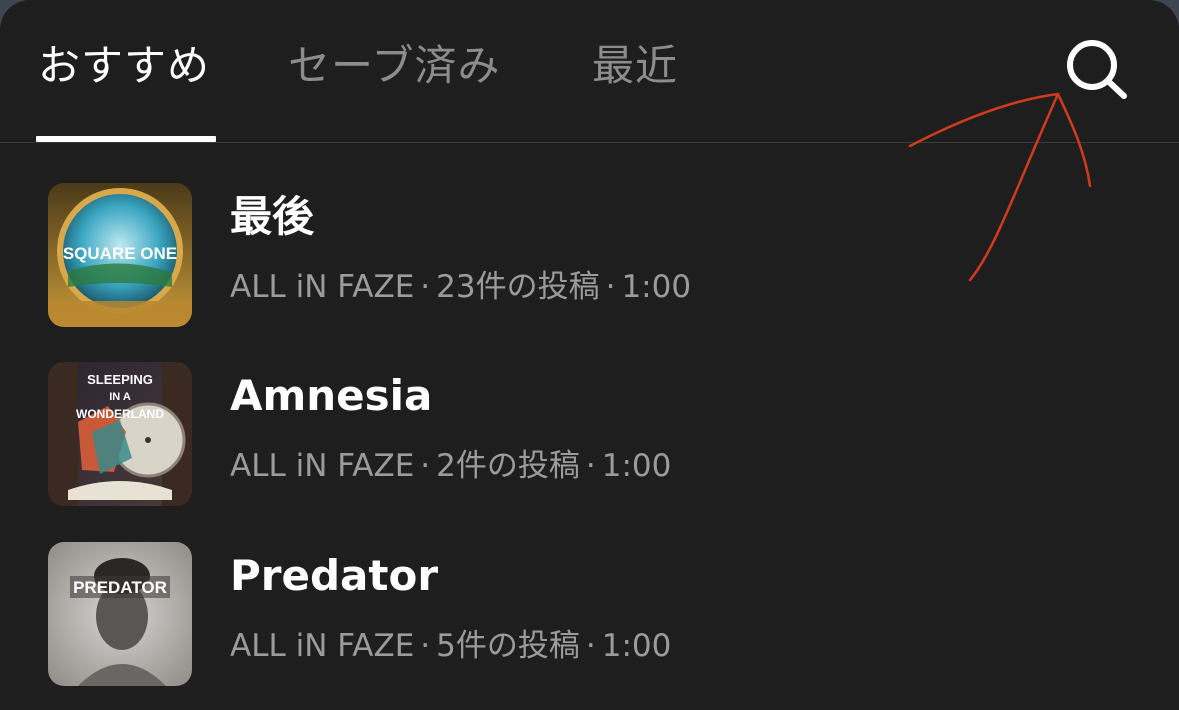  I want to click on song-post-count: 2件の投稿, so click(508, 466).